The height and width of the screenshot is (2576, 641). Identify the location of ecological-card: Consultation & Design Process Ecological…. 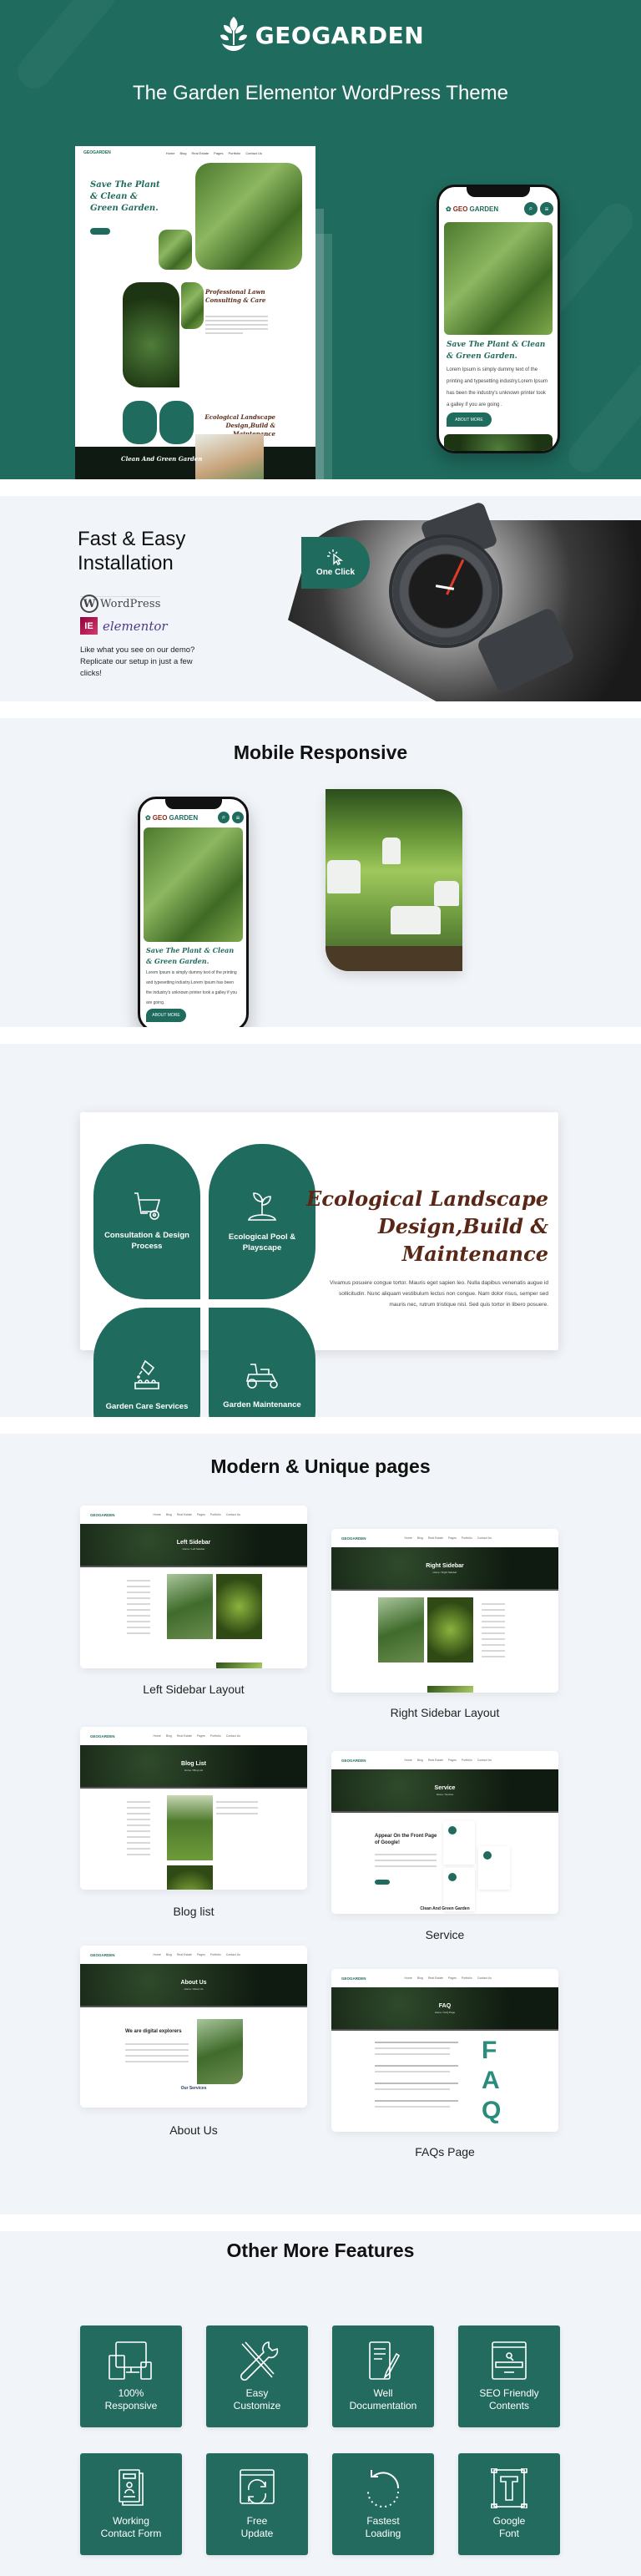
(319, 1264).